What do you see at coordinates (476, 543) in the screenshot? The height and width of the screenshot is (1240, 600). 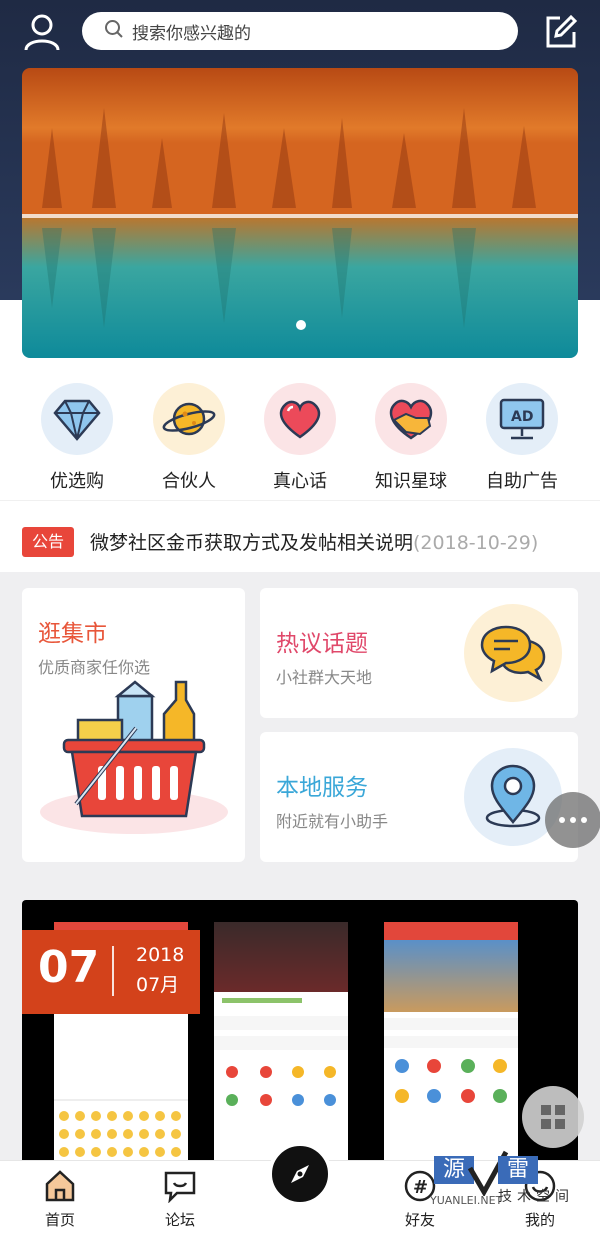 I see `notice-date: (2018-10-29)` at bounding box center [476, 543].